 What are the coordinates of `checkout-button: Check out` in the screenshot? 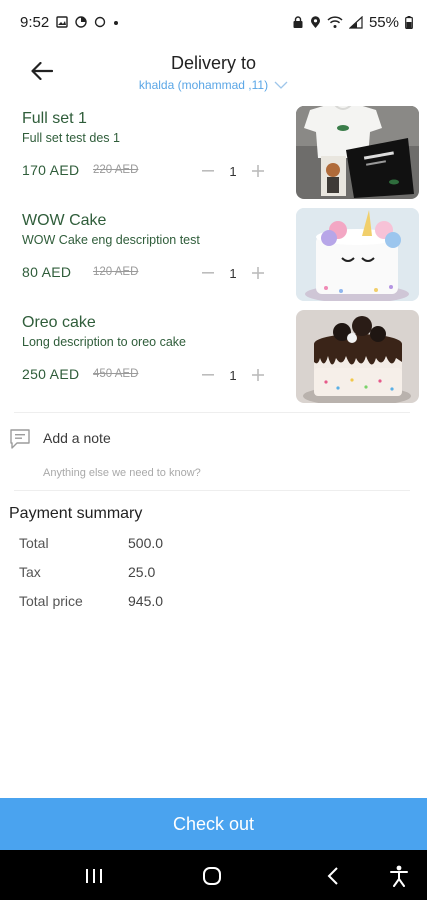 It's located at (213, 824).